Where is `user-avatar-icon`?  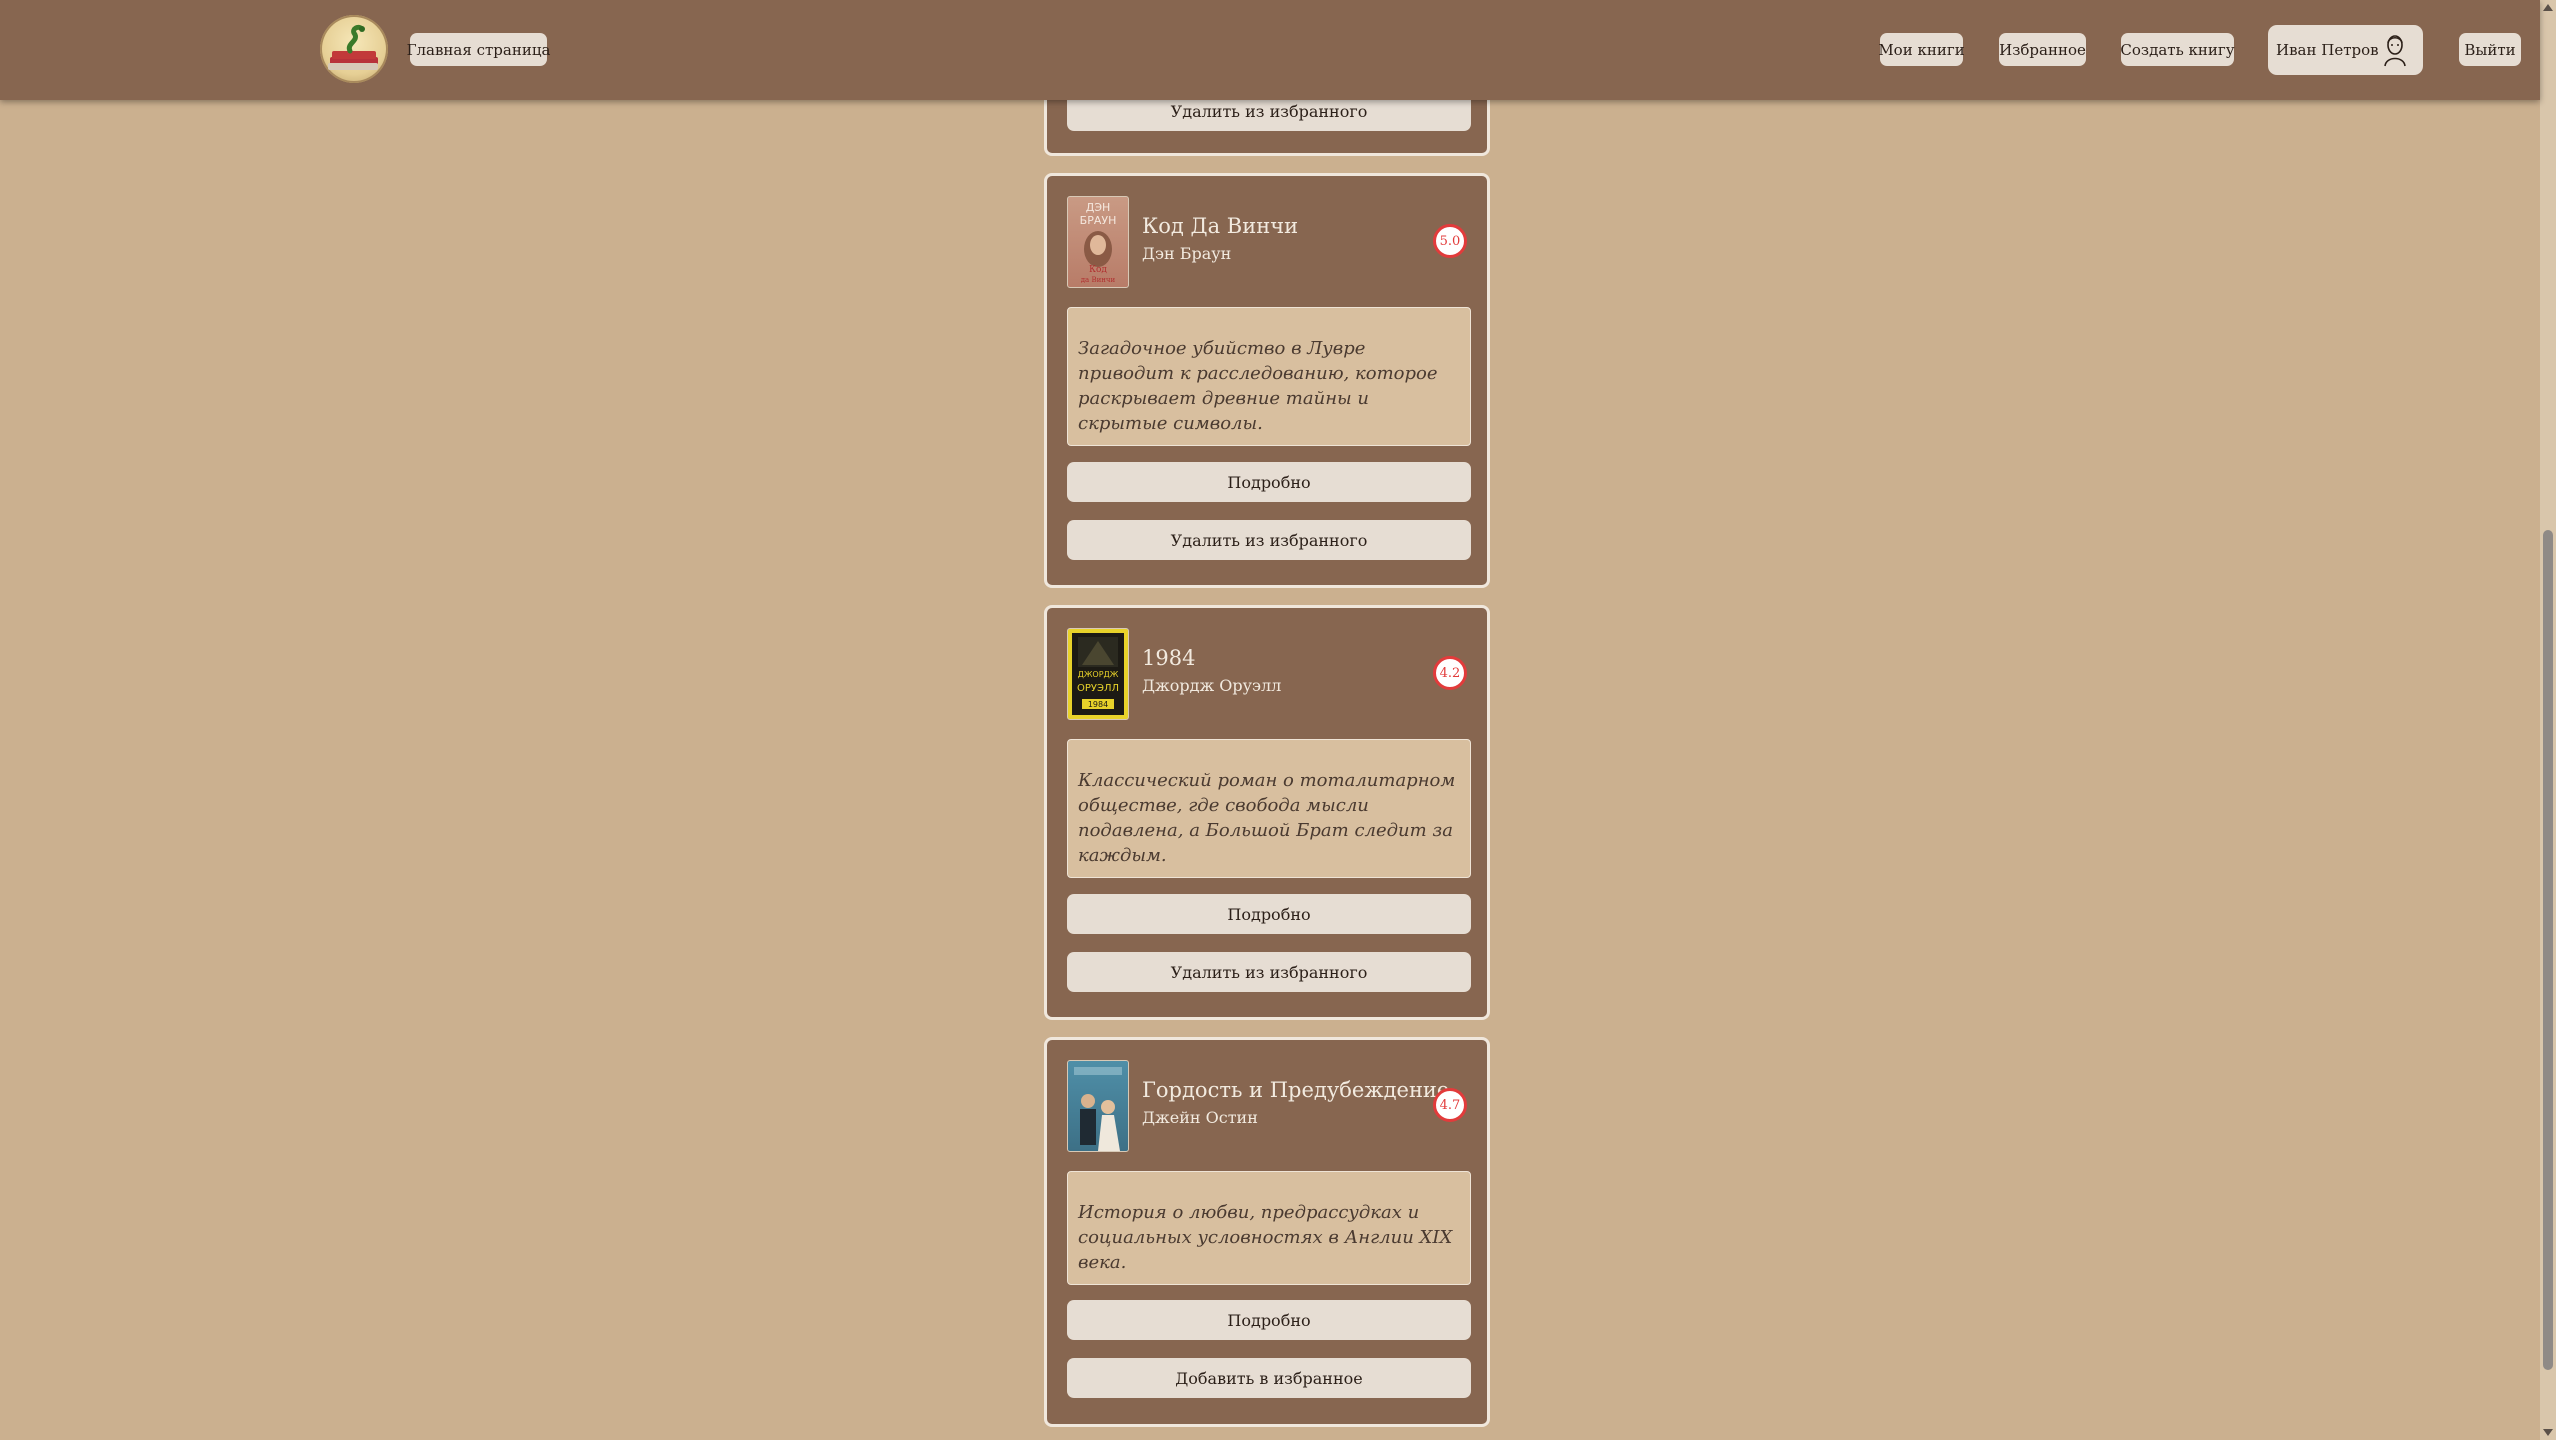
user-avatar-icon is located at coordinates (2395, 50).